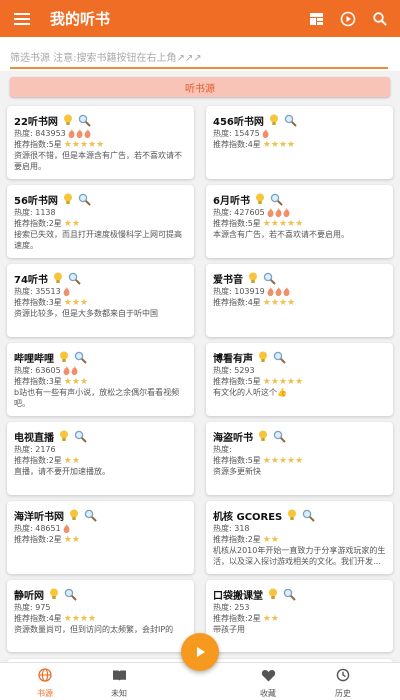  Describe the element at coordinates (76, 382) in the screenshot. I see `star-rating: ★ ★ ★` at that location.